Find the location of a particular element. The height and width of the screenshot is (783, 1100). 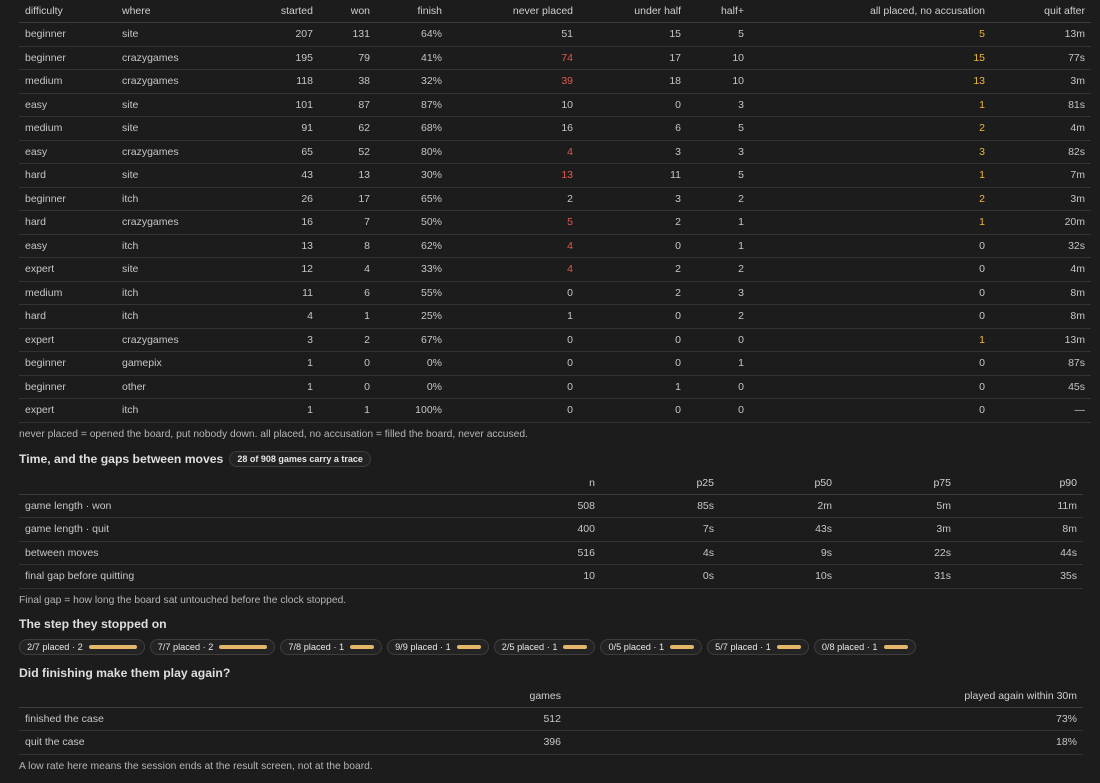

cell-all-placed: 2 is located at coordinates (870, 199).